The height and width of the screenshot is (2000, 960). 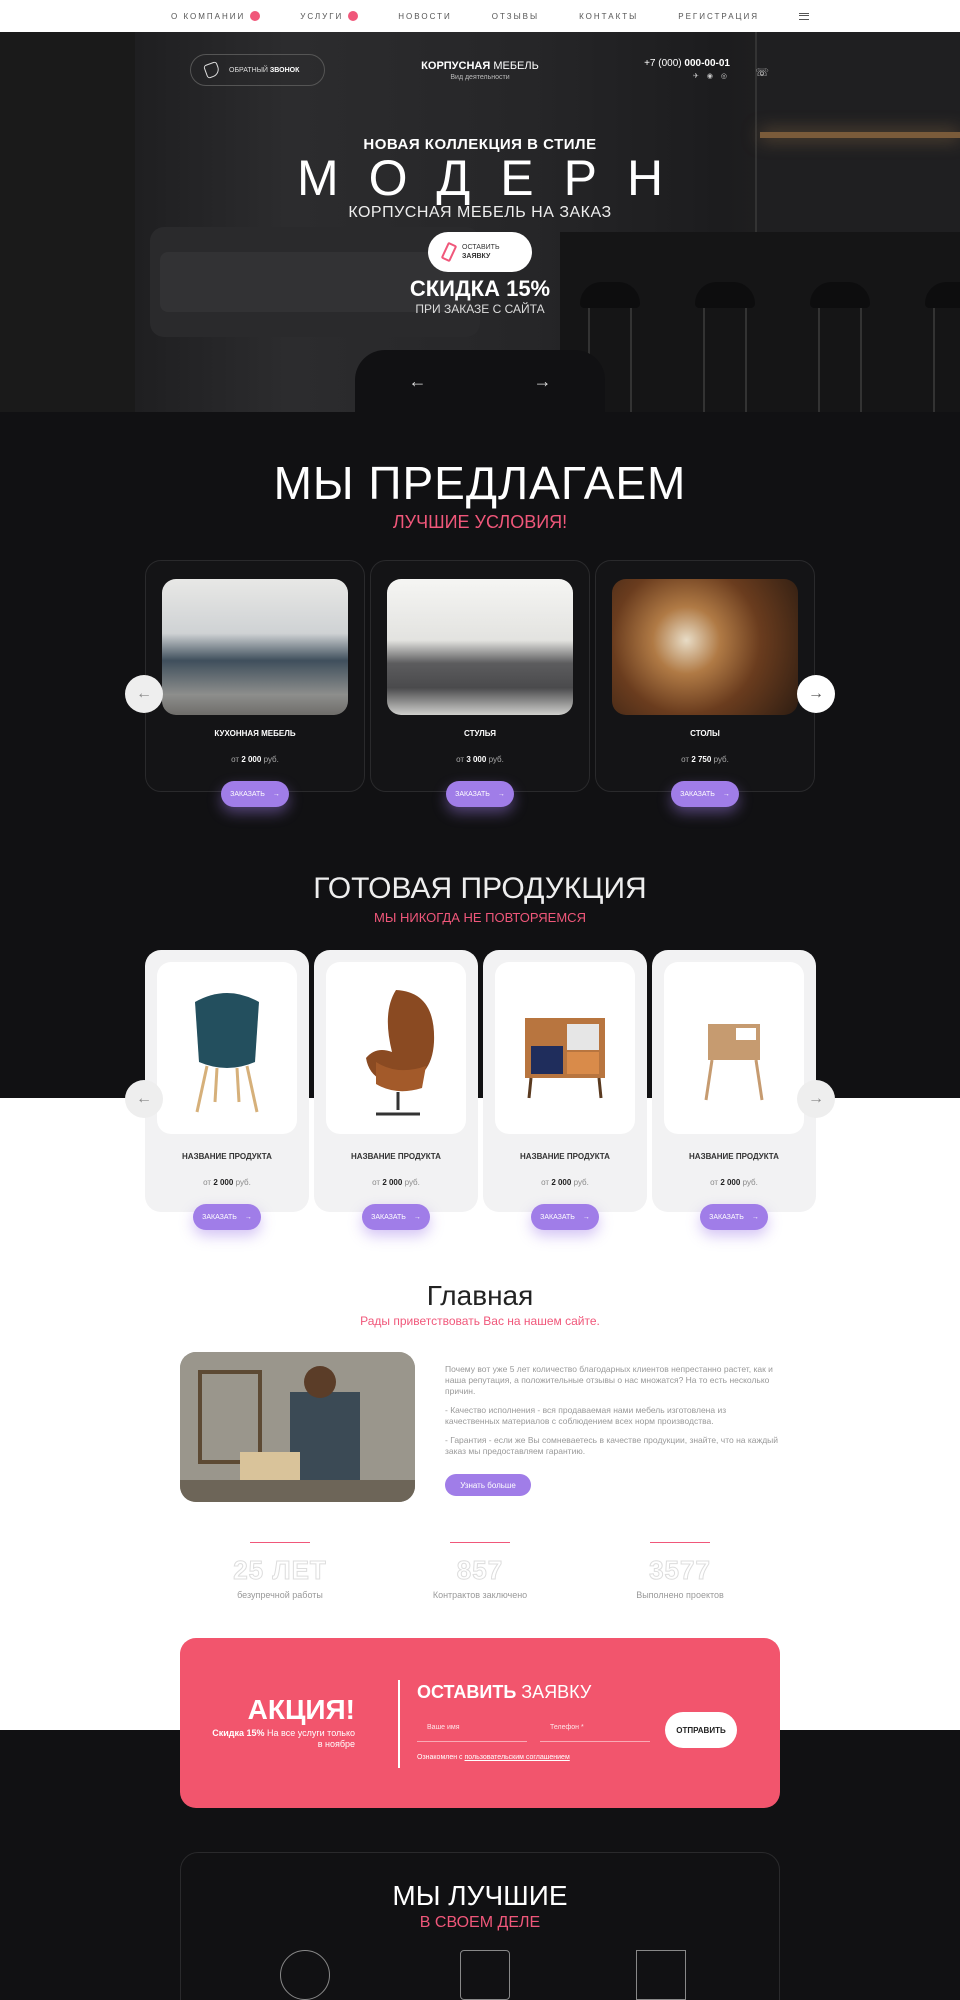 What do you see at coordinates (480, 676) in the screenshot?
I see `offer-card-chairs: СТУЛЬЯ от 3 000 руб.` at bounding box center [480, 676].